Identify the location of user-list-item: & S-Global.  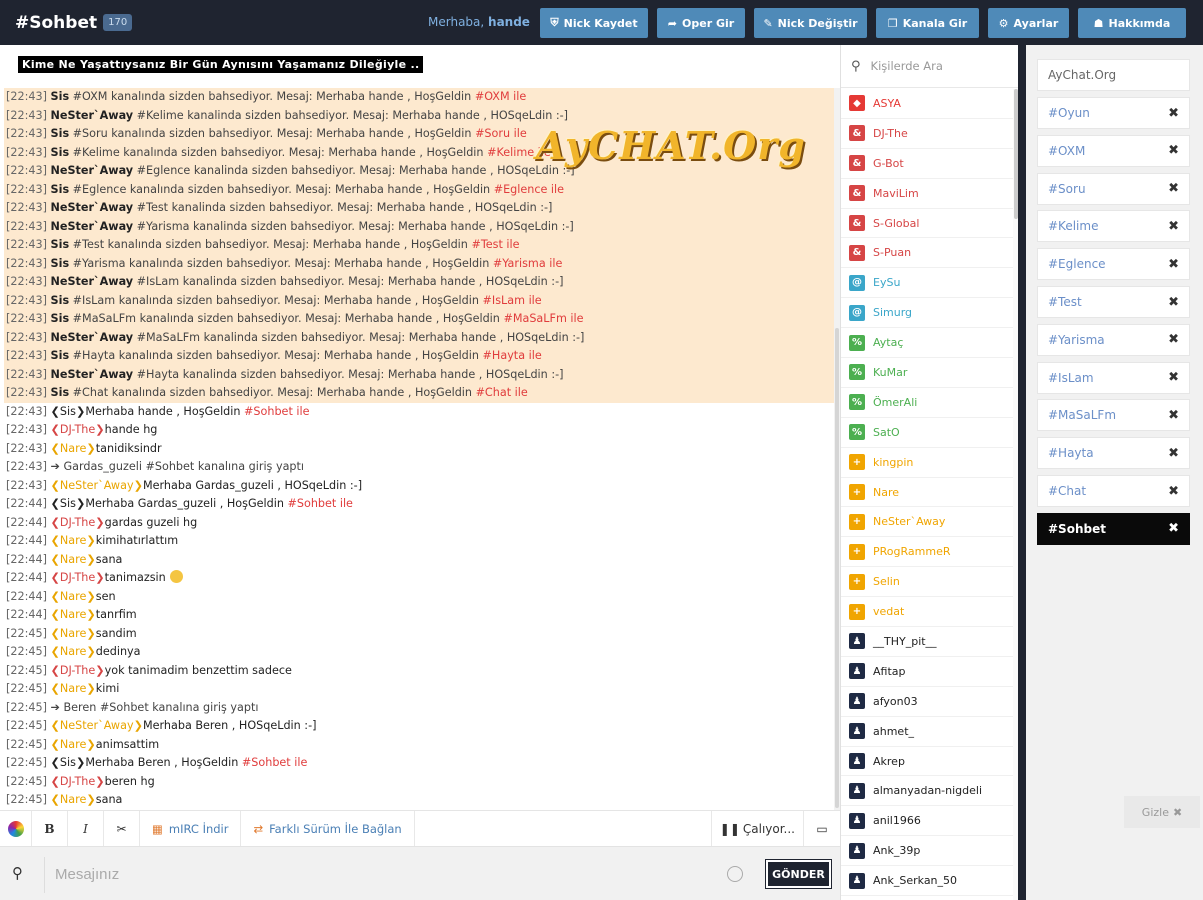
(927, 224).